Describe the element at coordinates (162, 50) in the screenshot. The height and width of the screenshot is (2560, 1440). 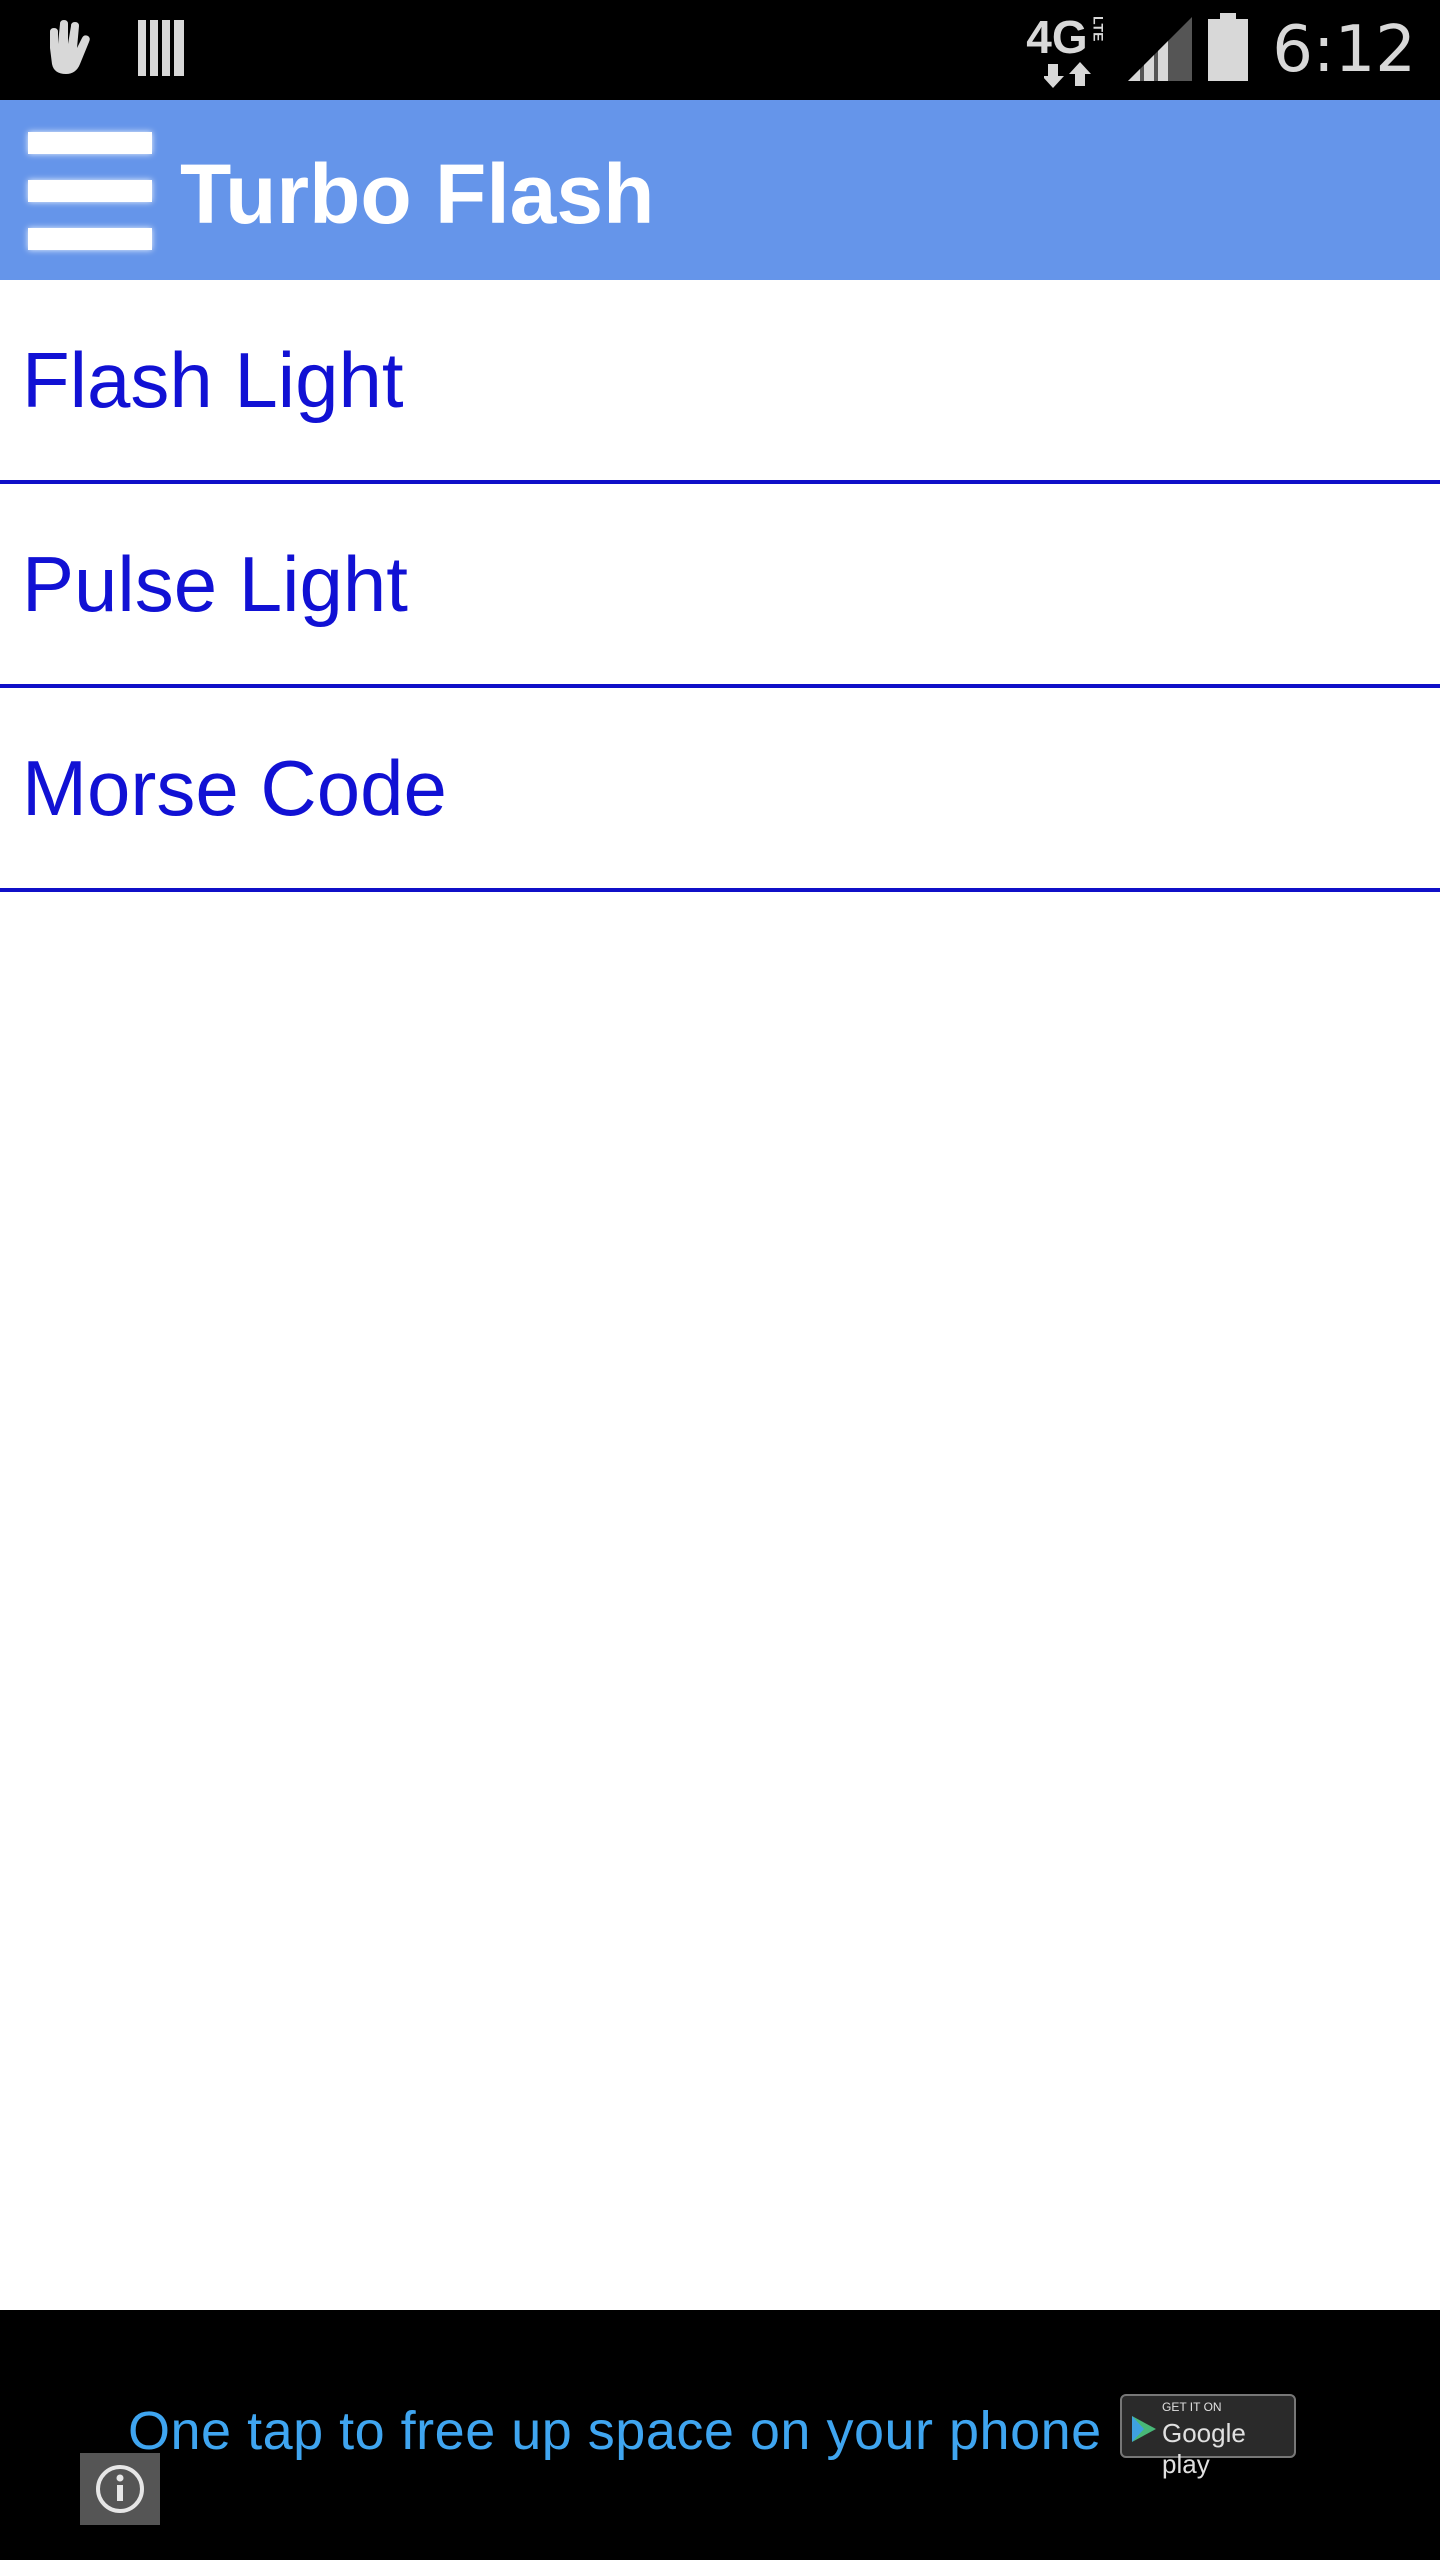
I see `barcode-icon` at that location.